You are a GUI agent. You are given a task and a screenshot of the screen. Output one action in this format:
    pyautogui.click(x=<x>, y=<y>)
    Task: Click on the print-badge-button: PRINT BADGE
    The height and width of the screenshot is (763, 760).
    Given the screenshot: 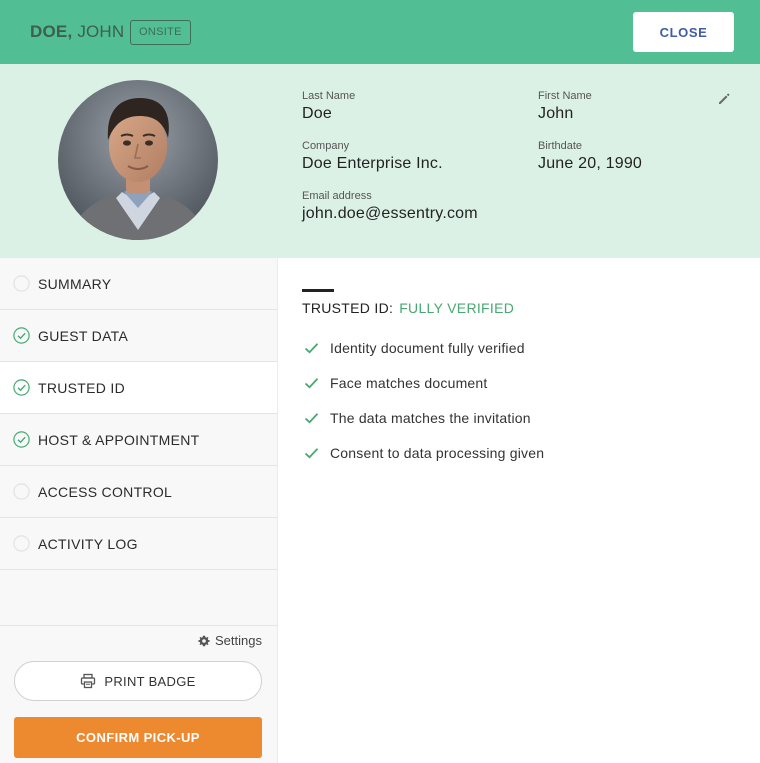 What is the action you would take?
    pyautogui.click(x=138, y=681)
    